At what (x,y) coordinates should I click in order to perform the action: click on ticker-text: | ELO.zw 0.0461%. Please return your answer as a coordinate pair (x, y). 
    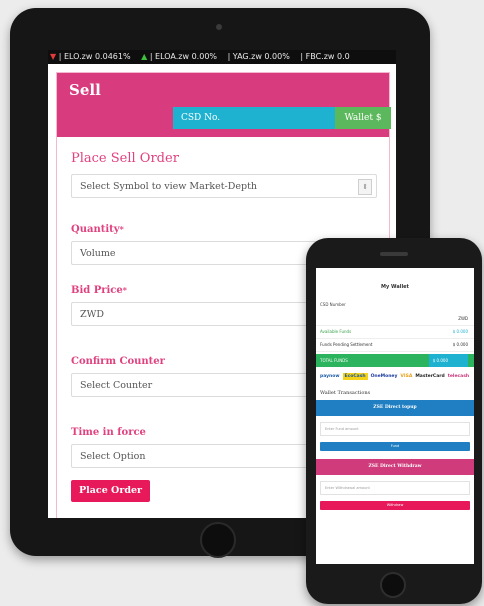
    Looking at the image, I should click on (94, 56).